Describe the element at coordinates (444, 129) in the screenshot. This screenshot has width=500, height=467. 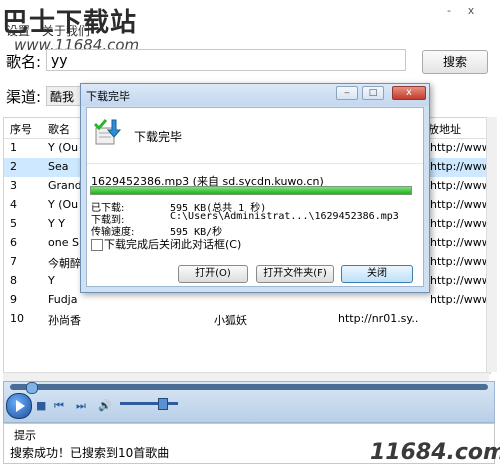
I see `col-header-url: 放地址` at that location.